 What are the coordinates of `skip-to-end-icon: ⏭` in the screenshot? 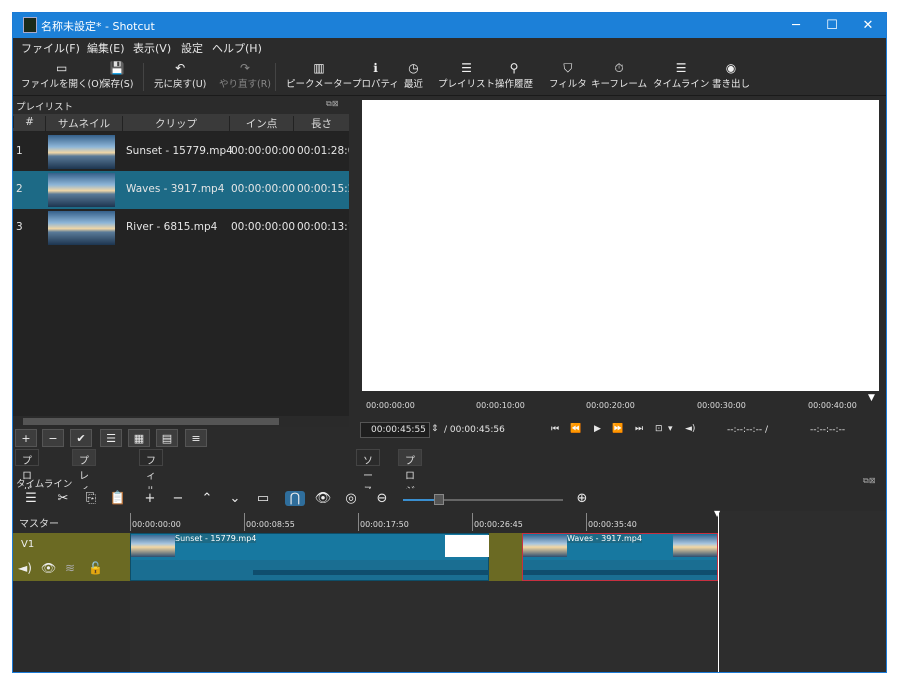 It's located at (639, 429).